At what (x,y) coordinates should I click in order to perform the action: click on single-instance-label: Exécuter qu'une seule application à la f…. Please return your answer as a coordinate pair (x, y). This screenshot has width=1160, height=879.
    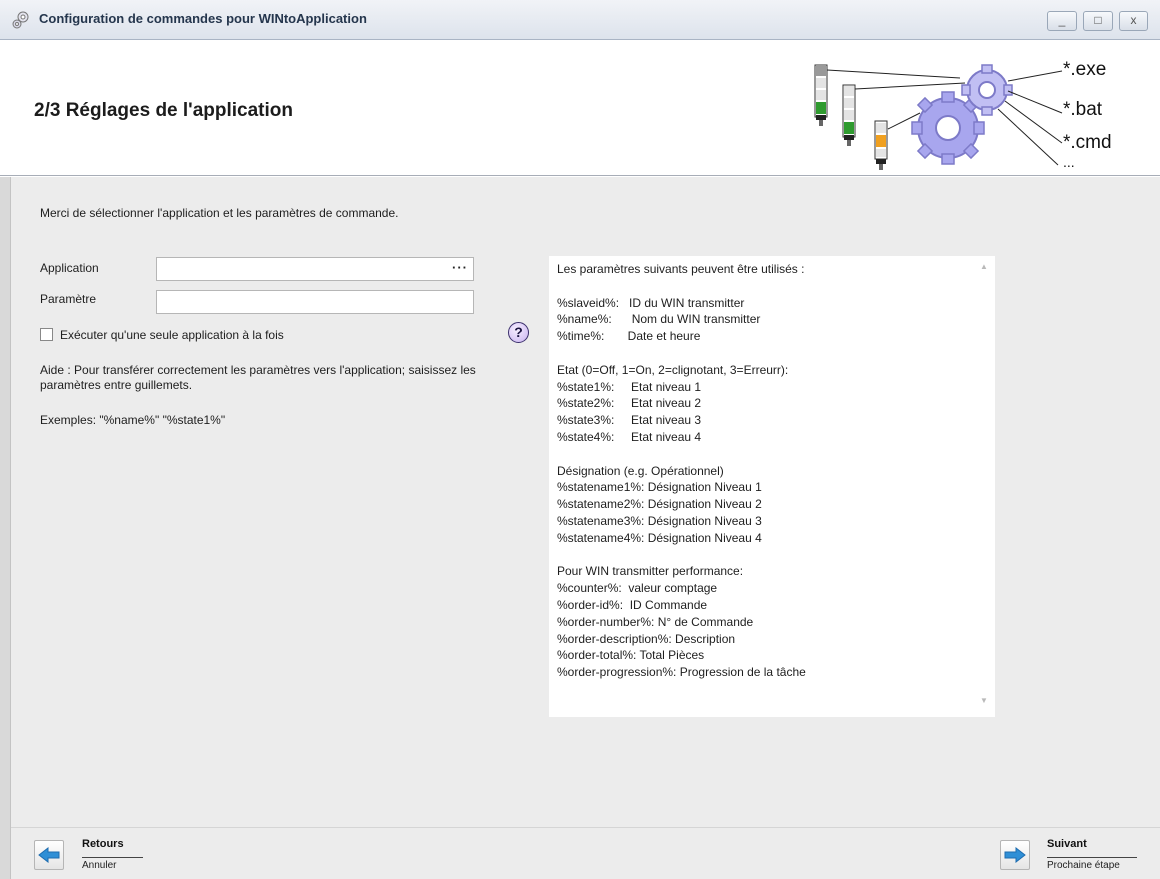
    Looking at the image, I should click on (172, 335).